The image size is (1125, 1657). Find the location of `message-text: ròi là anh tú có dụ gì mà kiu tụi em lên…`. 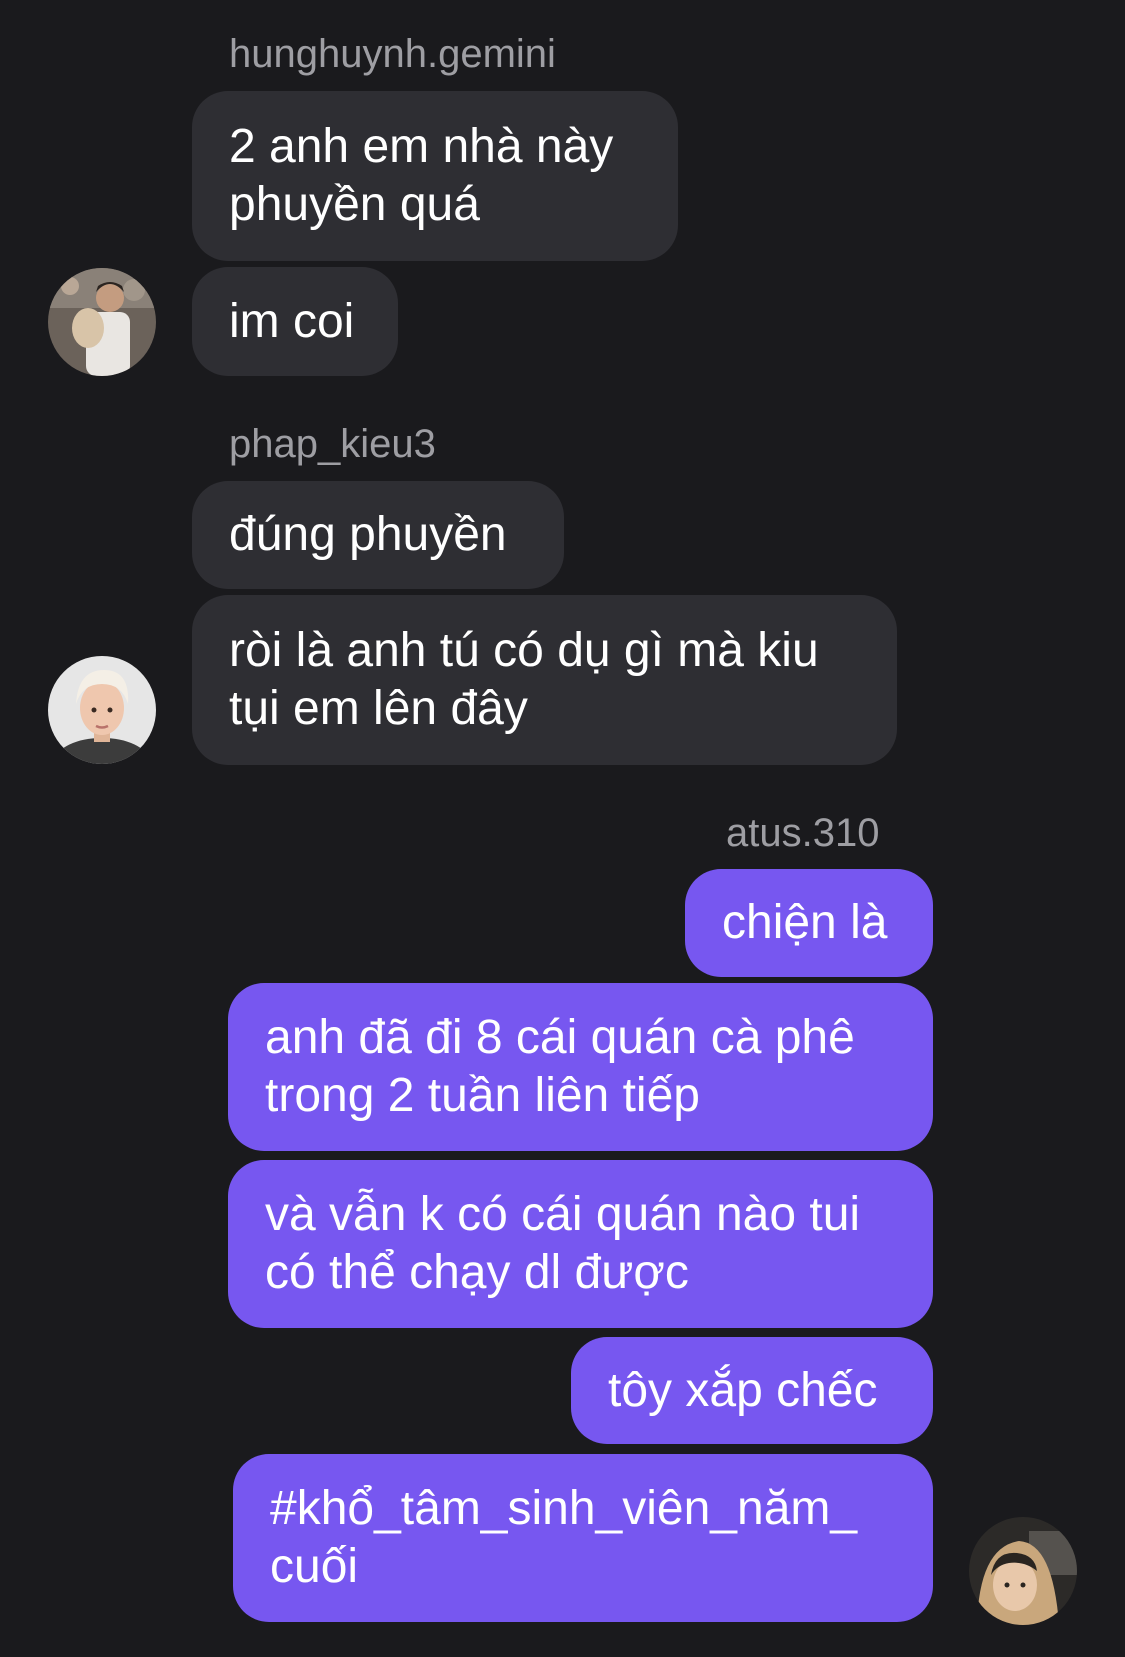

message-text: ròi là anh tú có dụ gì mà kiu tụi em lên… is located at coordinates (524, 679).